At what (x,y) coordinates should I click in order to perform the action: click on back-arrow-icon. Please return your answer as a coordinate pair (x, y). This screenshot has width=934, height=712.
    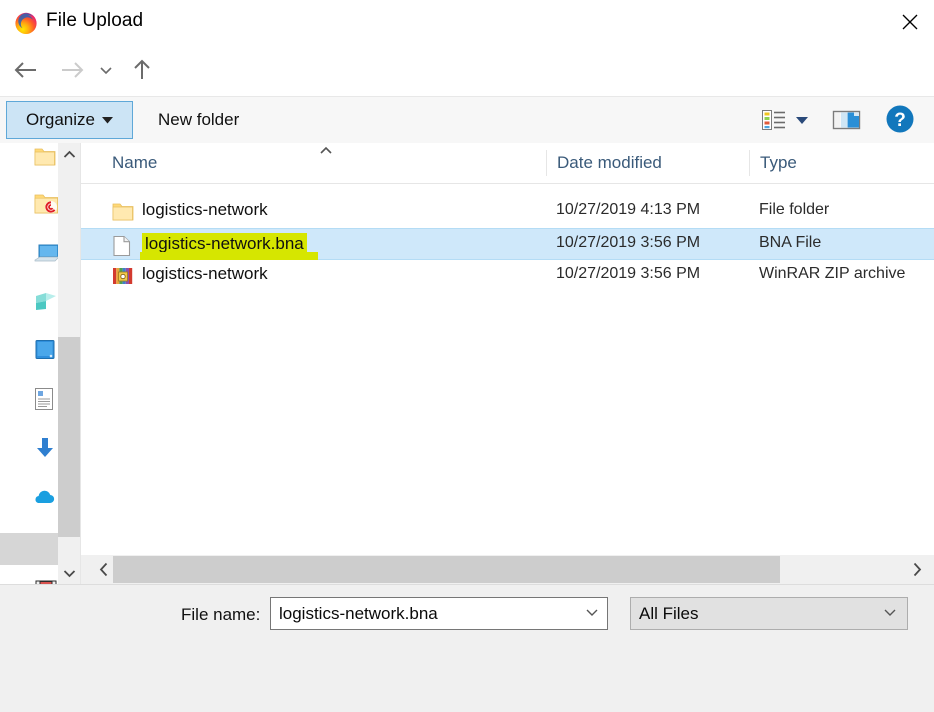
    Looking at the image, I should click on (25, 70).